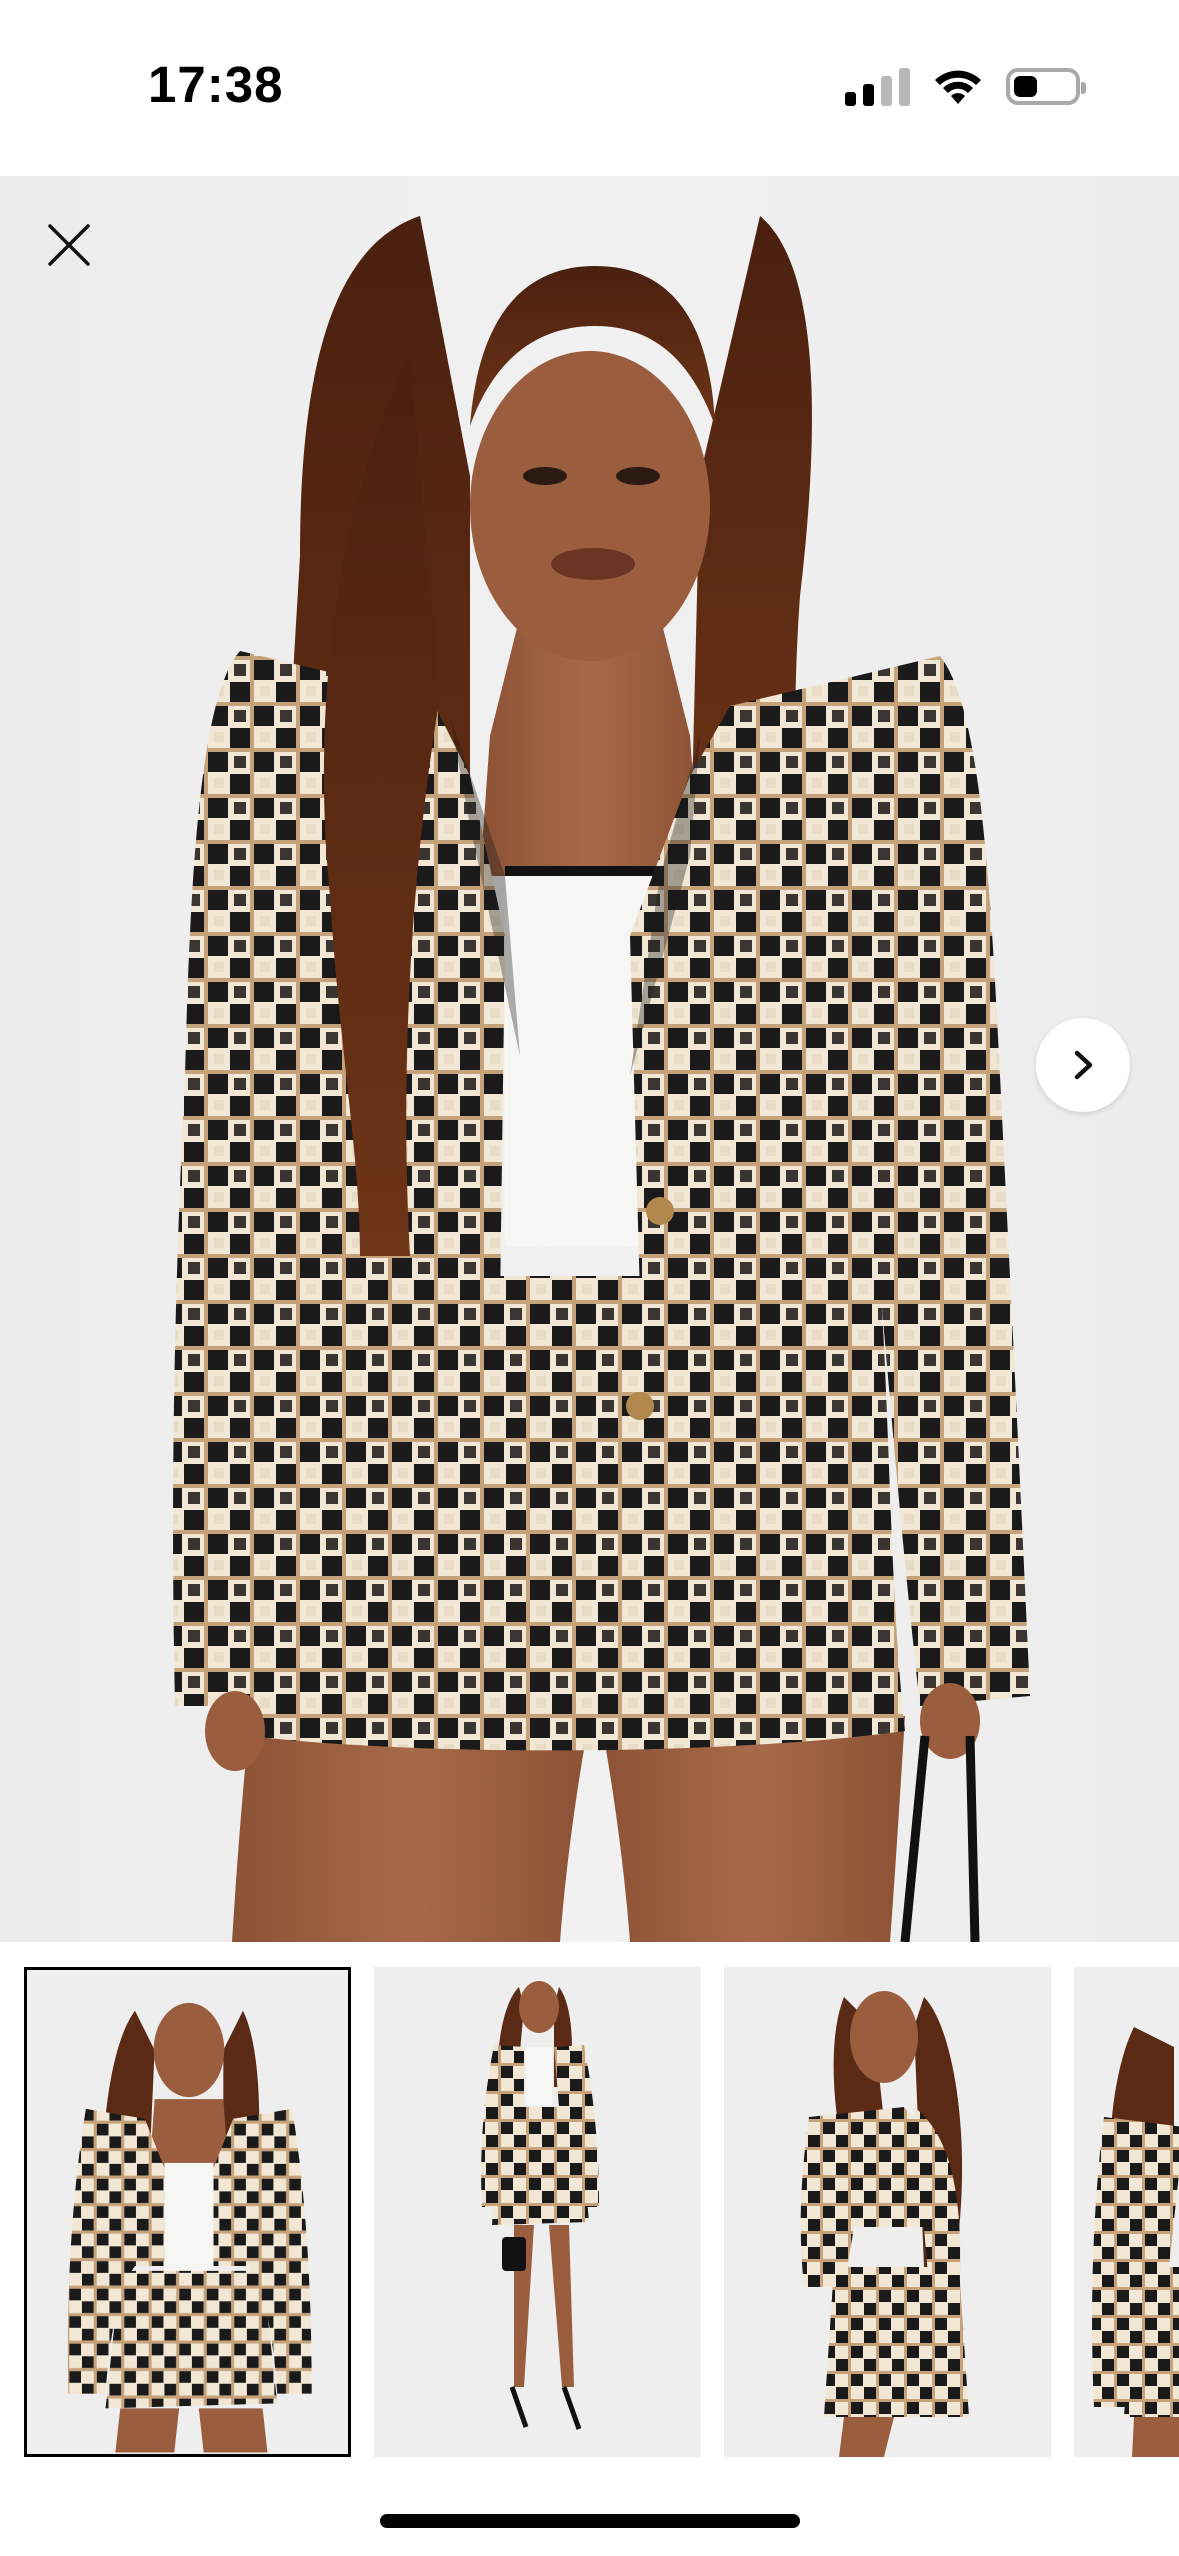 The image size is (1179, 2556). What do you see at coordinates (1046, 86) in the screenshot?
I see `battery-icon` at bounding box center [1046, 86].